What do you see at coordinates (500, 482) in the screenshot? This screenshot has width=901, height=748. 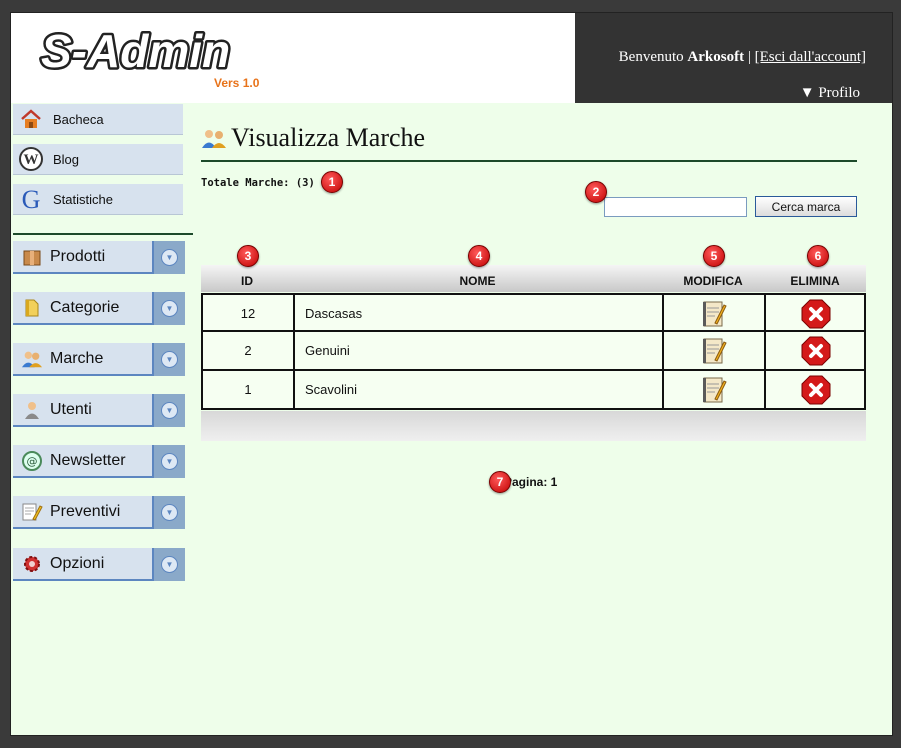 I see `annotation-badge: 7` at bounding box center [500, 482].